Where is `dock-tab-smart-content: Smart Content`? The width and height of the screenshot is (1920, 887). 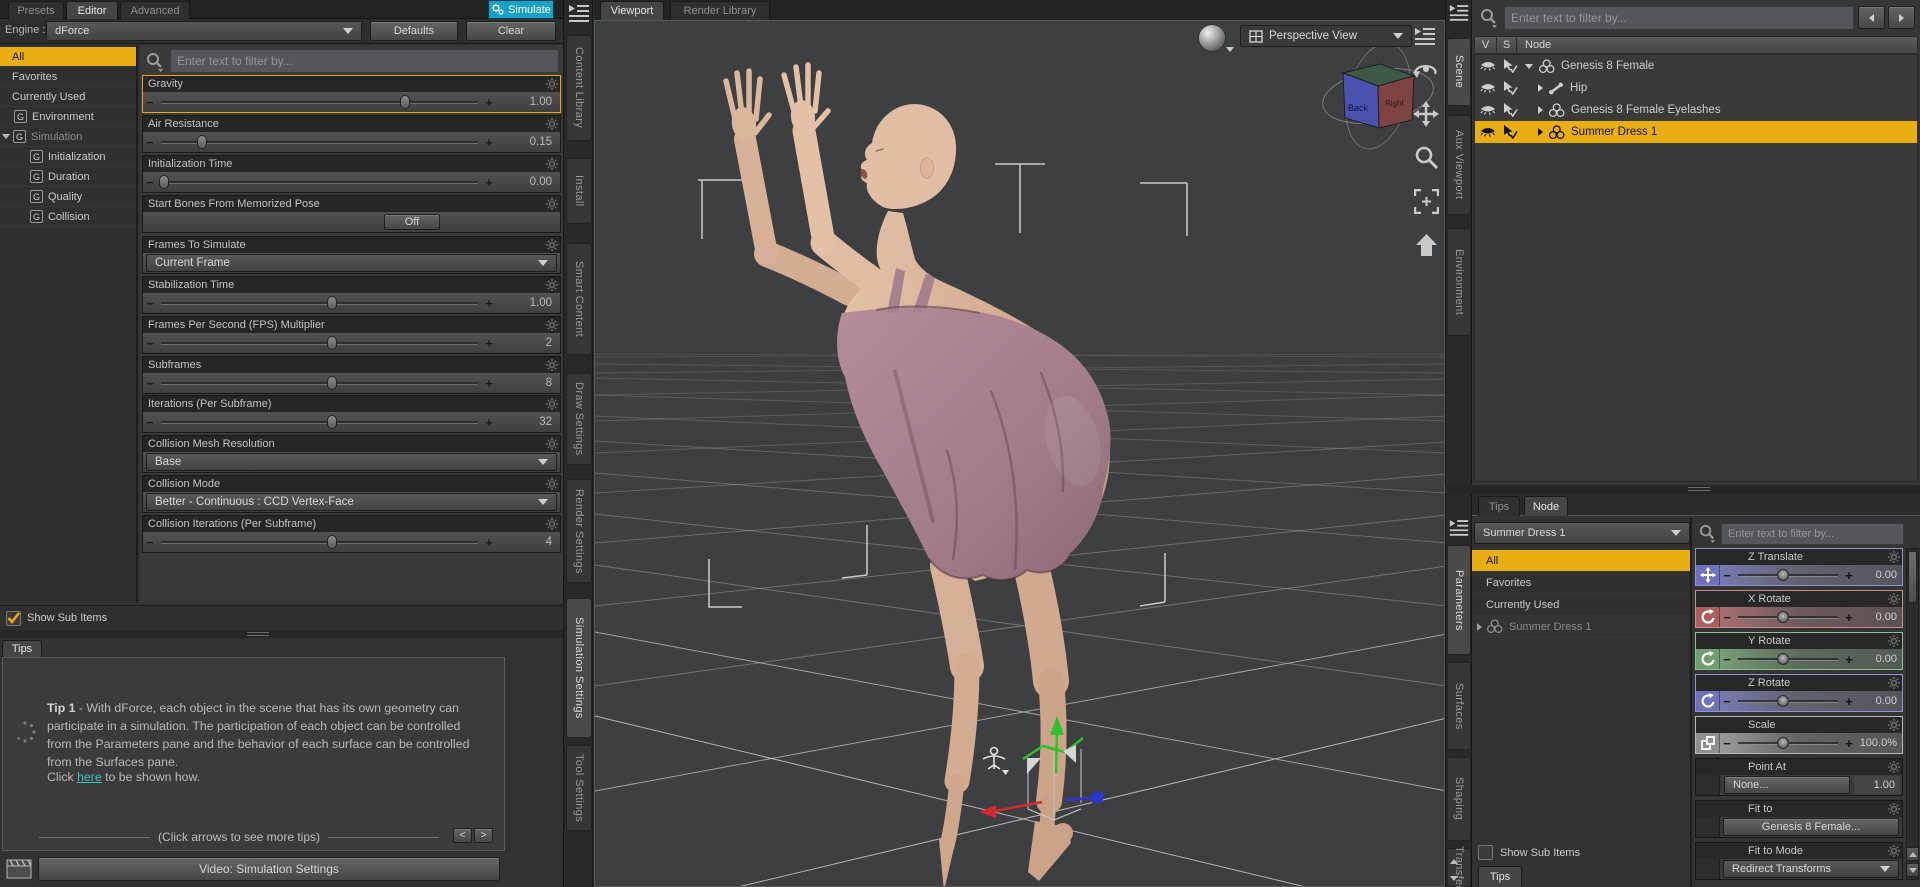
dock-tab-smart-content: Smart Content is located at coordinates (579, 299).